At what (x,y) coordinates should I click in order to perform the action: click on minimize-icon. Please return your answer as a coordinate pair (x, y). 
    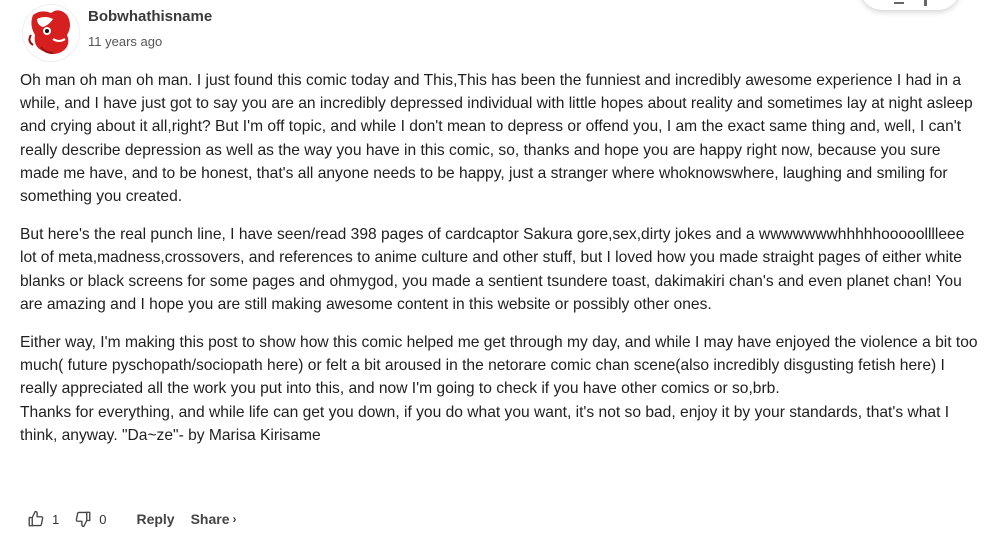
    Looking at the image, I should click on (899, 3).